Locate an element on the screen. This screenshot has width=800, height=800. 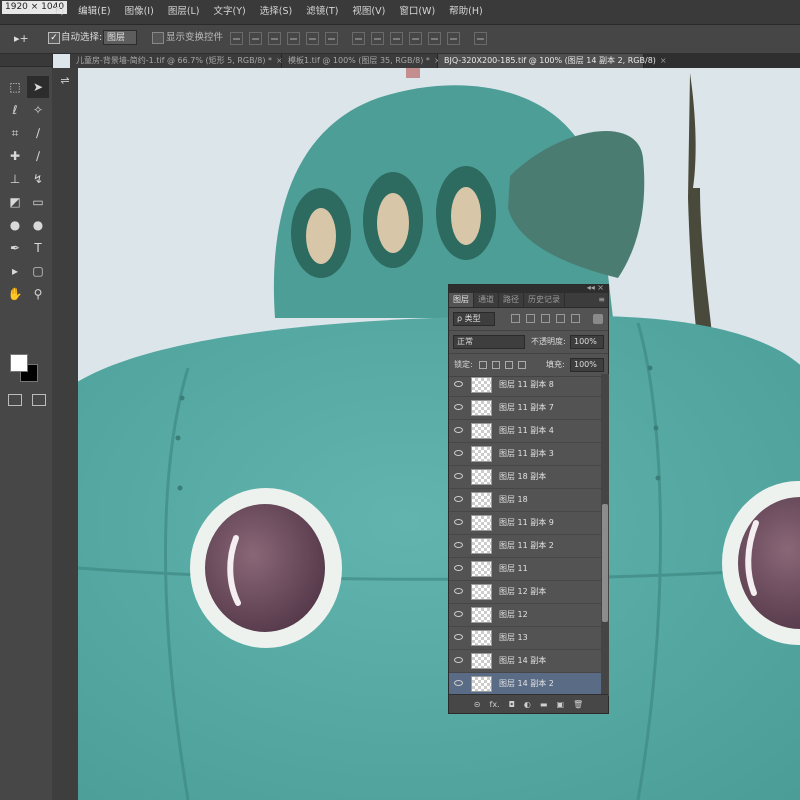
menu-layer: 图层(L) is located at coordinates (184, 12).